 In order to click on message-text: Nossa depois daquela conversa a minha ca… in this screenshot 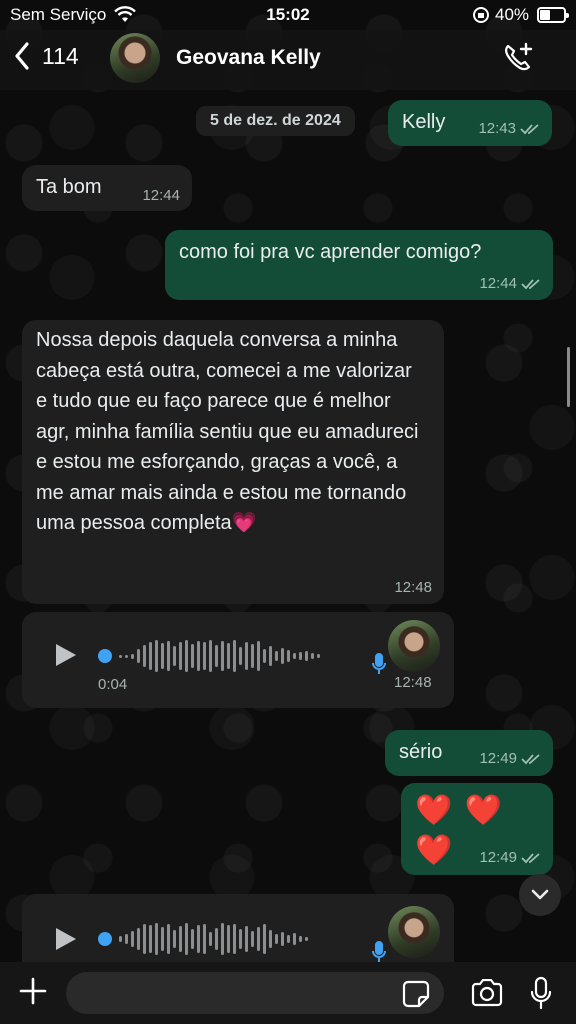, I will do `click(227, 431)`.